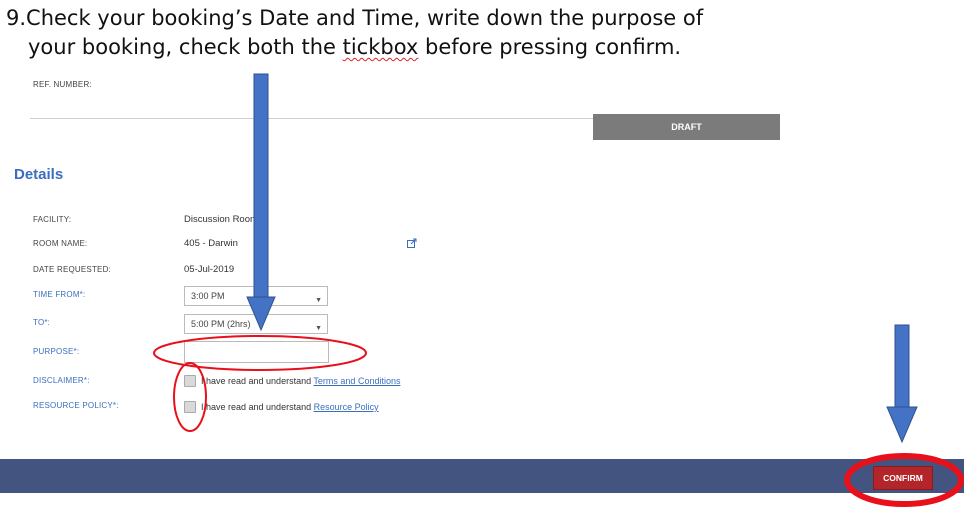 The height and width of the screenshot is (513, 964). I want to click on purpose-label: PURPOSE*:, so click(56, 351).